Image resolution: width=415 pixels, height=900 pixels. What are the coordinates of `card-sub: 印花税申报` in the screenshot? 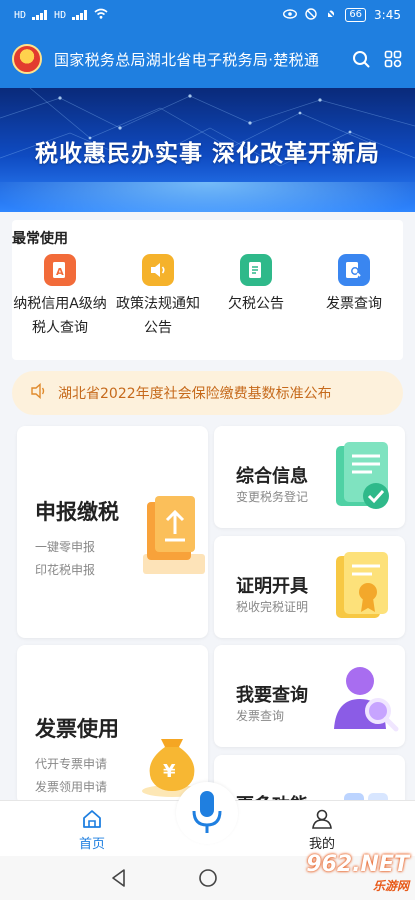 It's located at (65, 570).